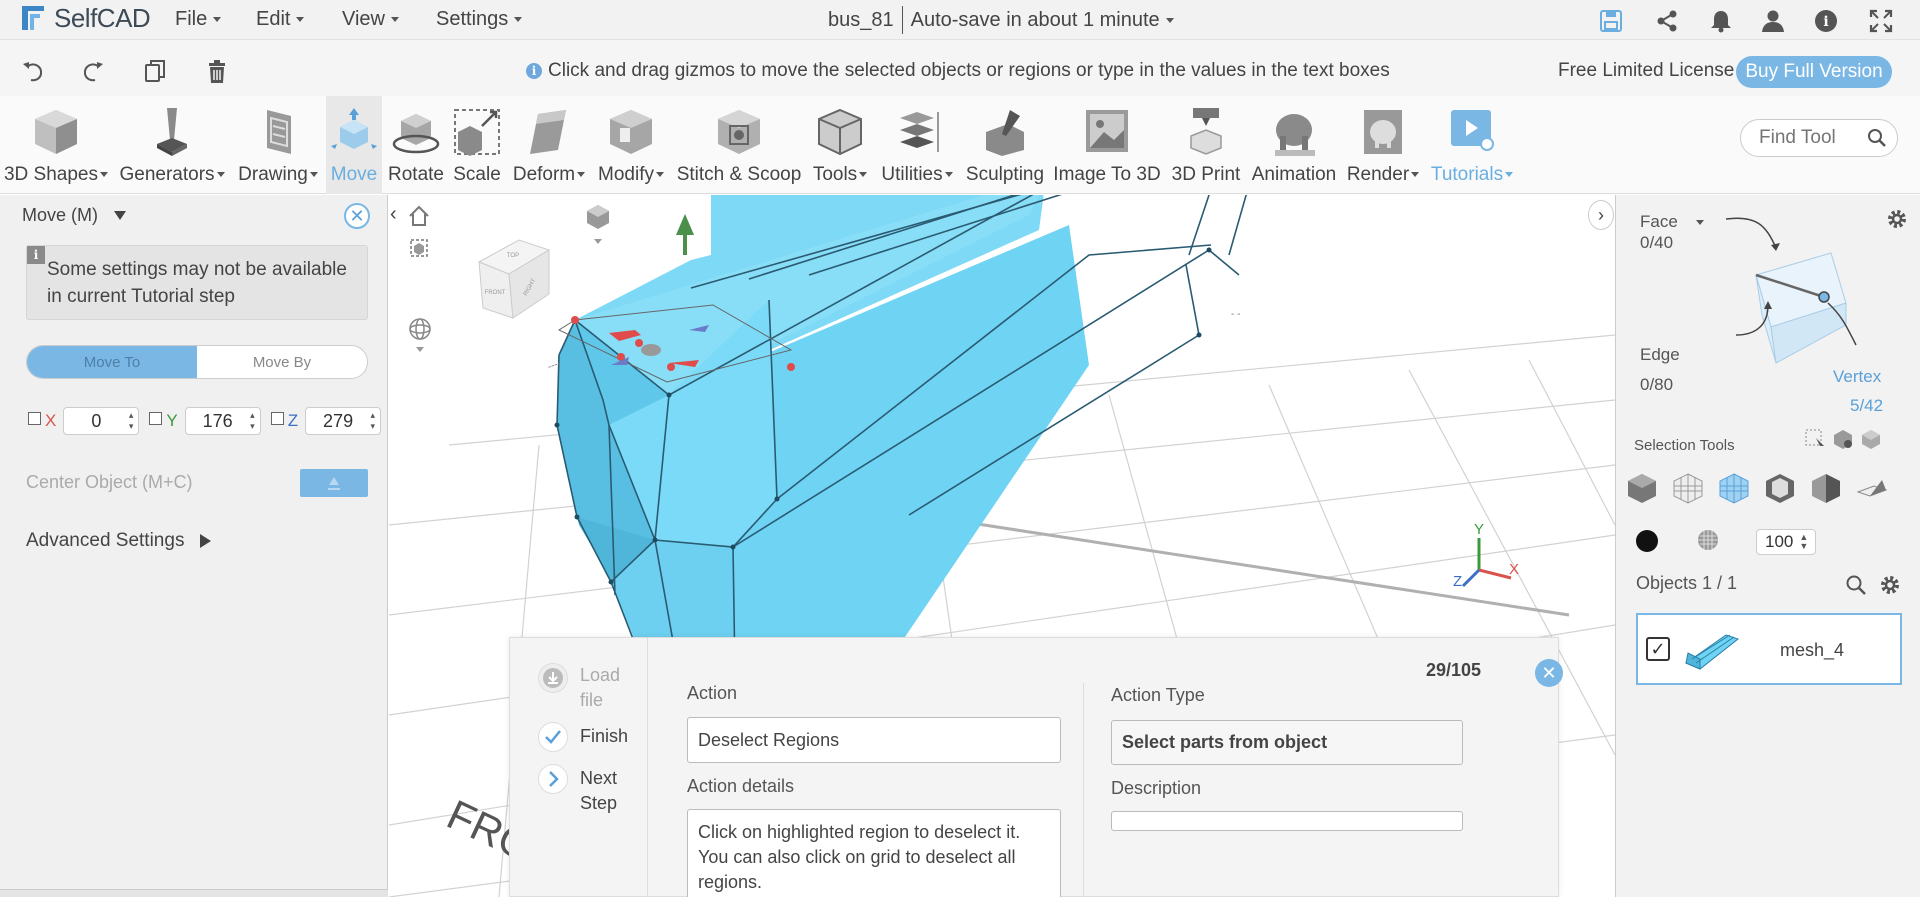 This screenshot has width=1920, height=897. I want to click on find-tool-input, so click(1814, 138).